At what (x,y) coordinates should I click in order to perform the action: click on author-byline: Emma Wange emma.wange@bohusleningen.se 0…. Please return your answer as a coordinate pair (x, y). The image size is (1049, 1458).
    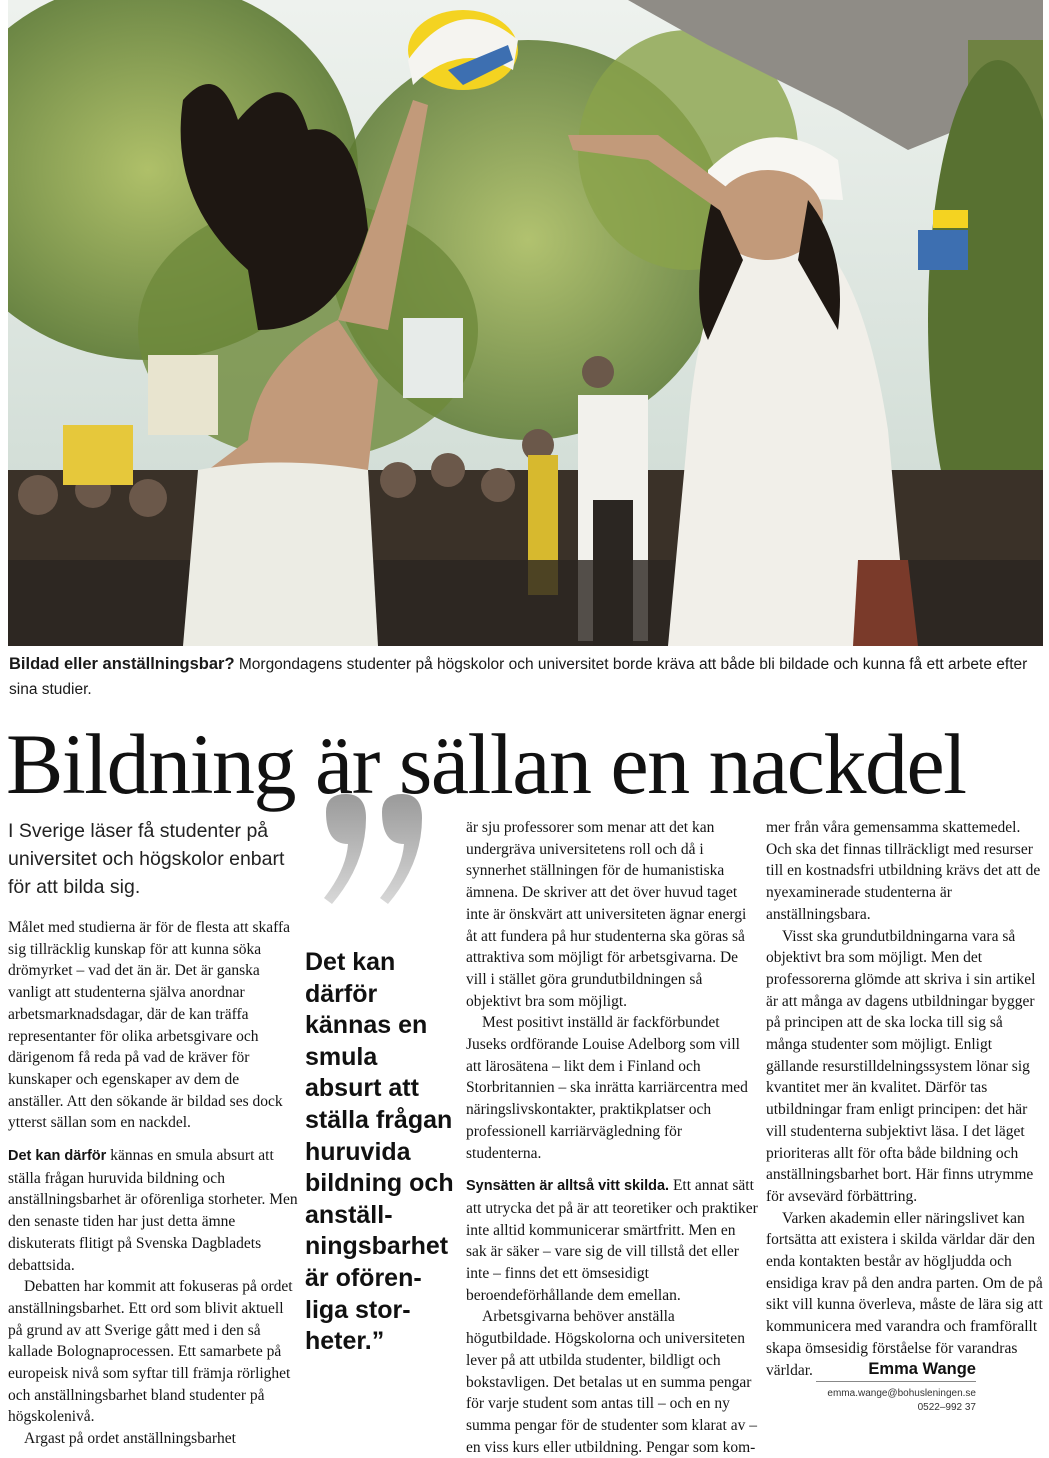
    Looking at the image, I should click on (896, 1387).